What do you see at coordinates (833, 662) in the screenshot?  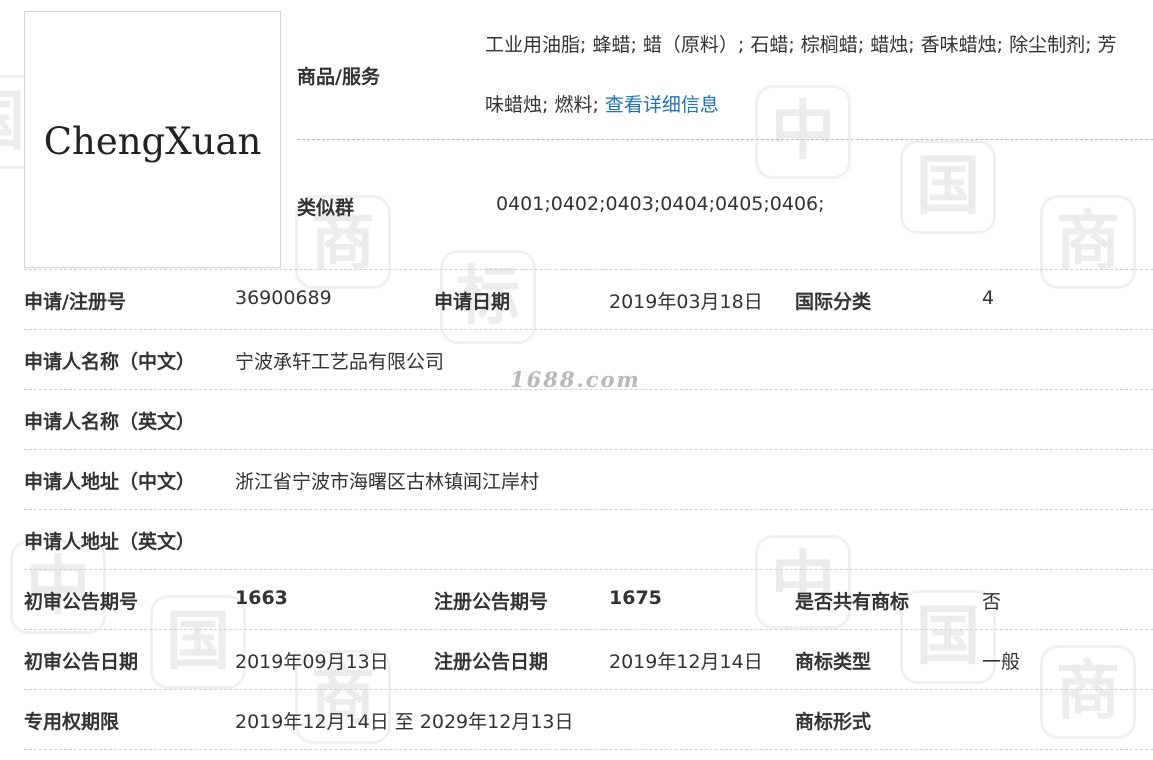 I see `tm-type-label: 商标类型` at bounding box center [833, 662].